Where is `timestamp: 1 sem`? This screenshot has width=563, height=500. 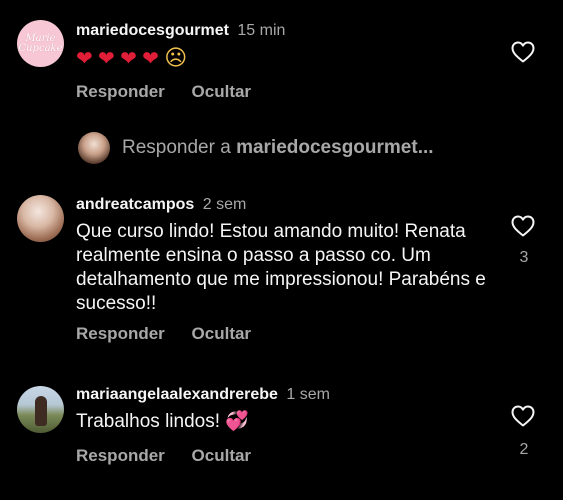 timestamp: 1 sem is located at coordinates (308, 394).